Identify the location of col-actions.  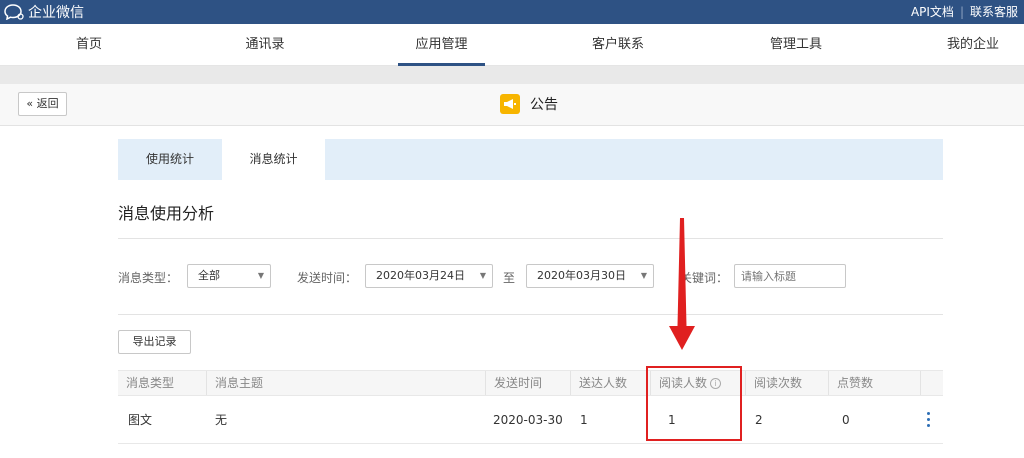
(931, 383).